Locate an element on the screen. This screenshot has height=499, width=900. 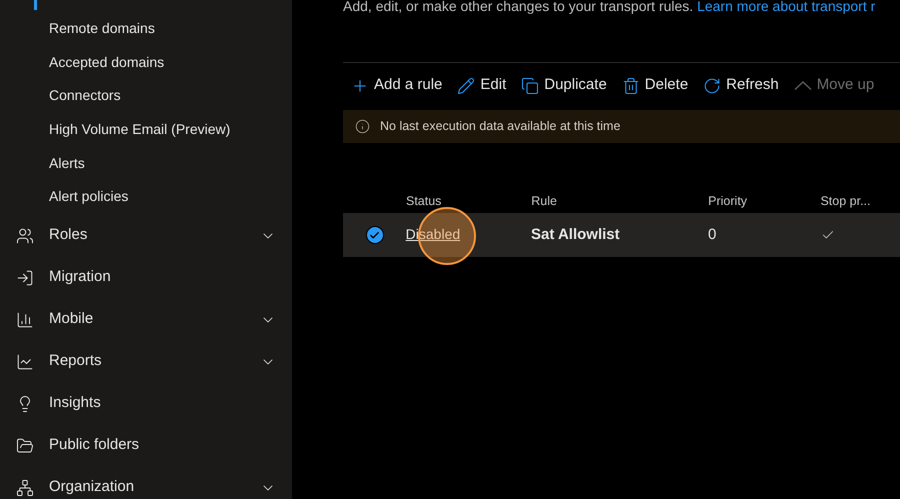
sidebar-subitem: Remote domains is located at coordinates (146, 29).